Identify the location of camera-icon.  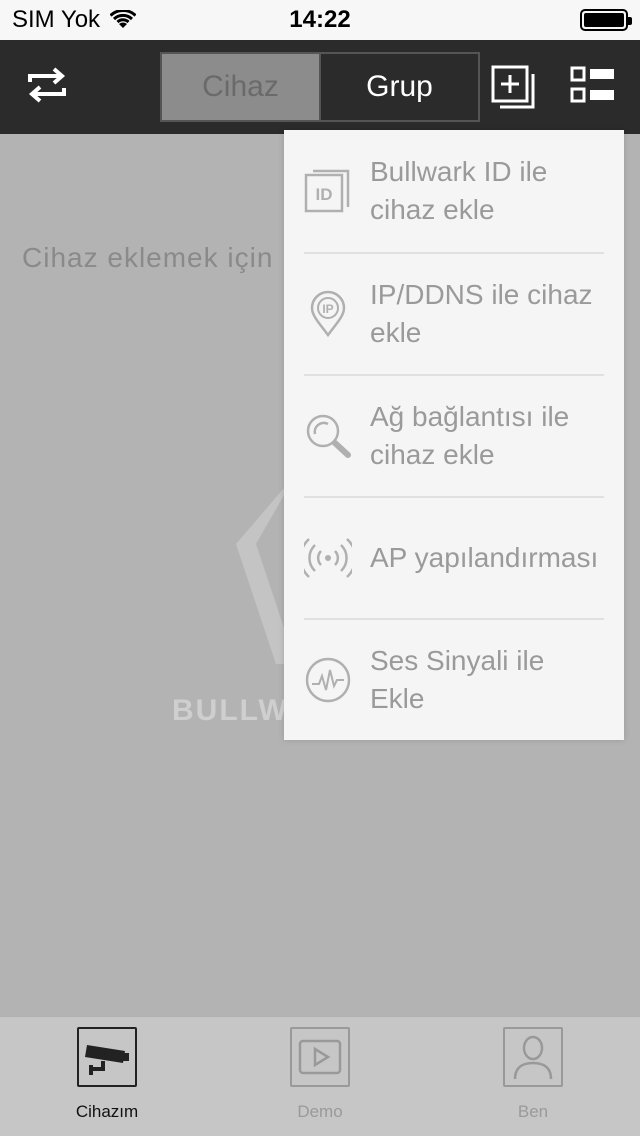
(107, 1060).